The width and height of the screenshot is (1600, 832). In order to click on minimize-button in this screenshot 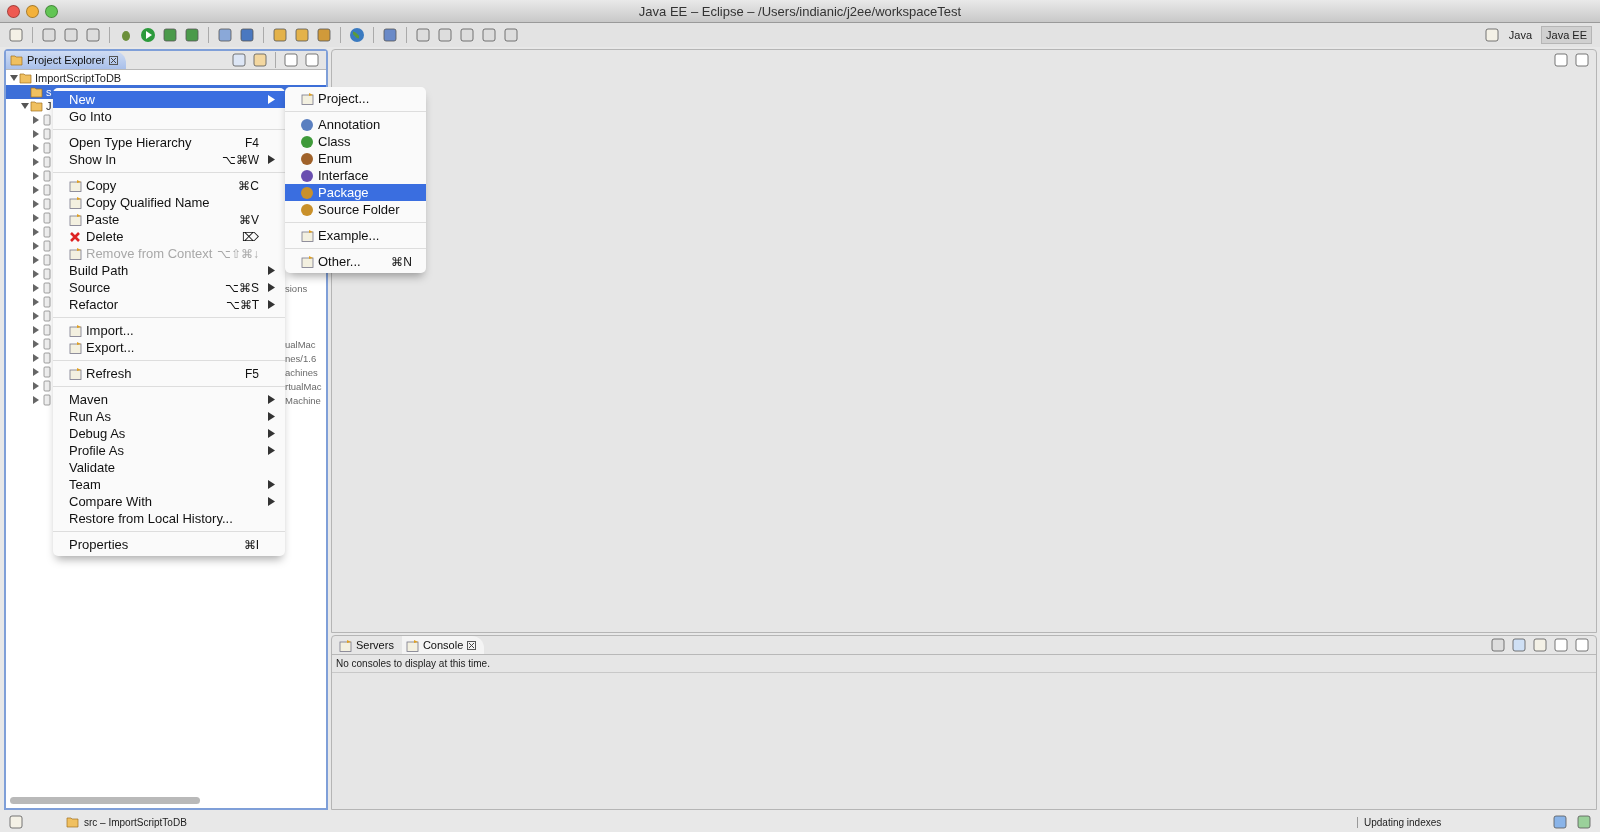, I will do `click(32, 11)`.